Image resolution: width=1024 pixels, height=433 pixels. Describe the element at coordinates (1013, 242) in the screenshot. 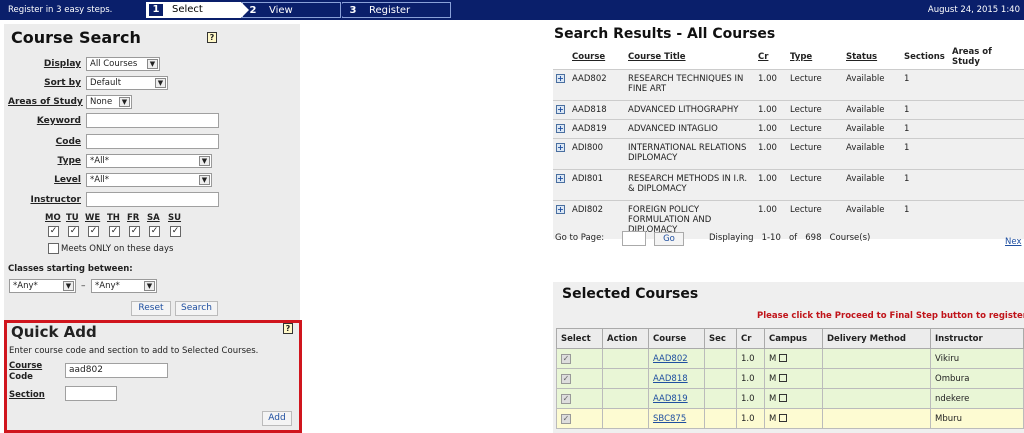

I see `next-page-link: Nex` at that location.